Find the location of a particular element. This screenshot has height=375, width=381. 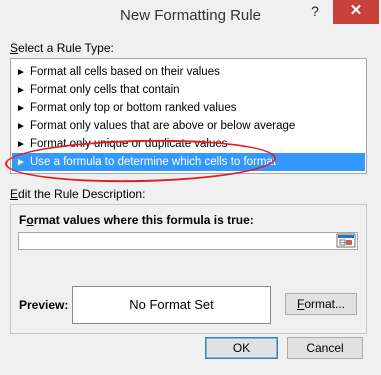

rule-item-label: Format only cells that contain is located at coordinates (105, 90).